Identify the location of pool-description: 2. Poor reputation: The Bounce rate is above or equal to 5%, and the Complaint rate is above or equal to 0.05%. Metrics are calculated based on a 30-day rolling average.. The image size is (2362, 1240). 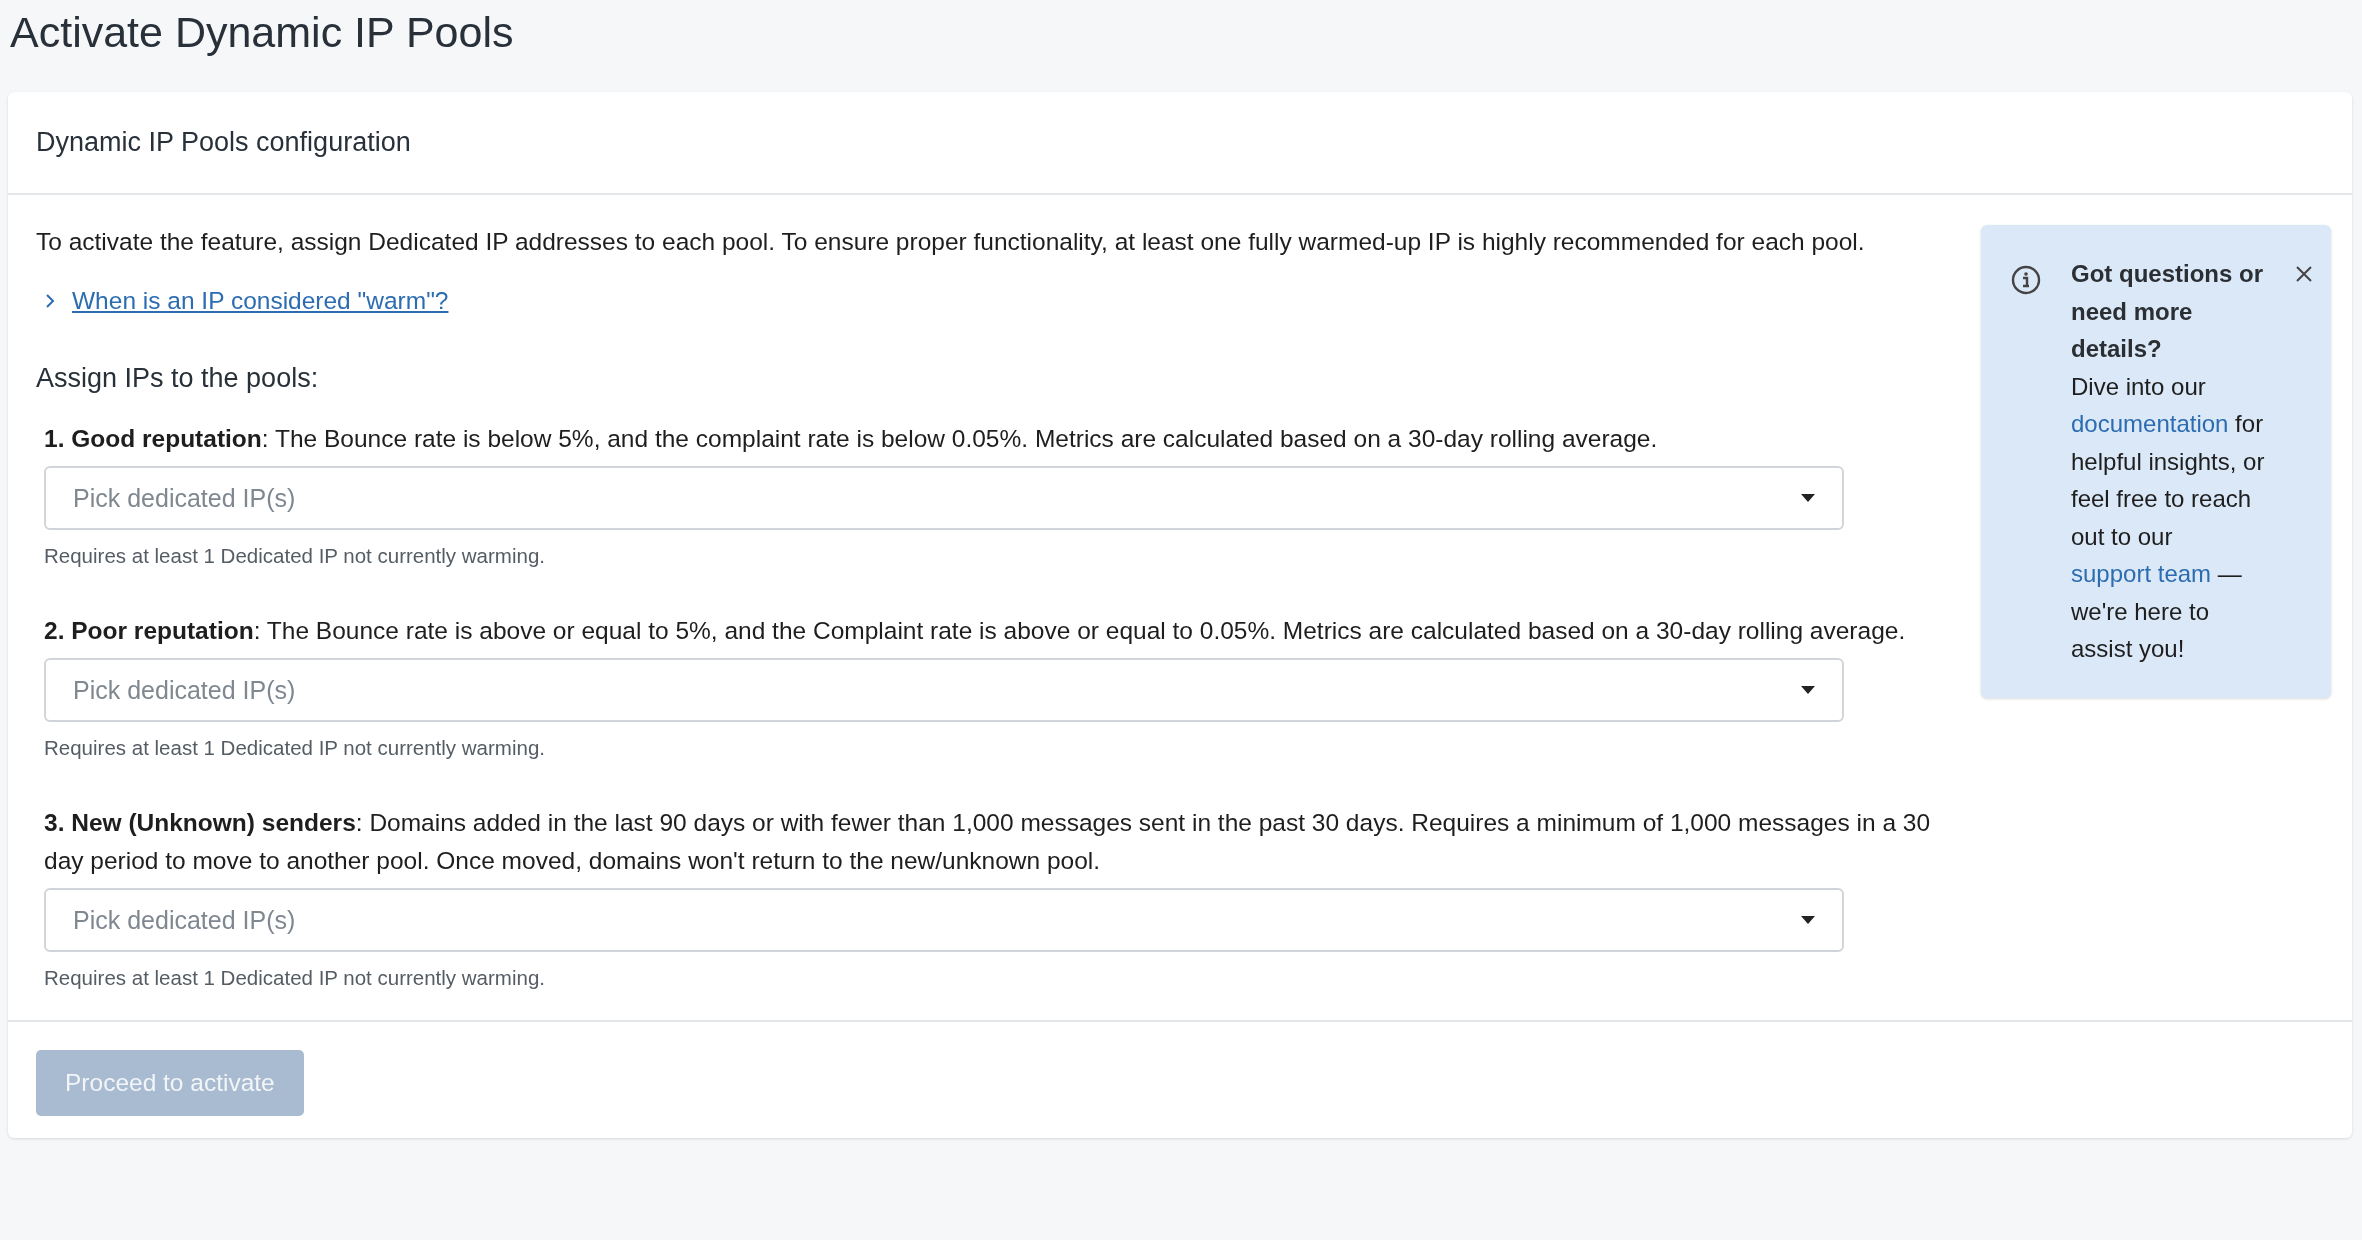
(975, 631).